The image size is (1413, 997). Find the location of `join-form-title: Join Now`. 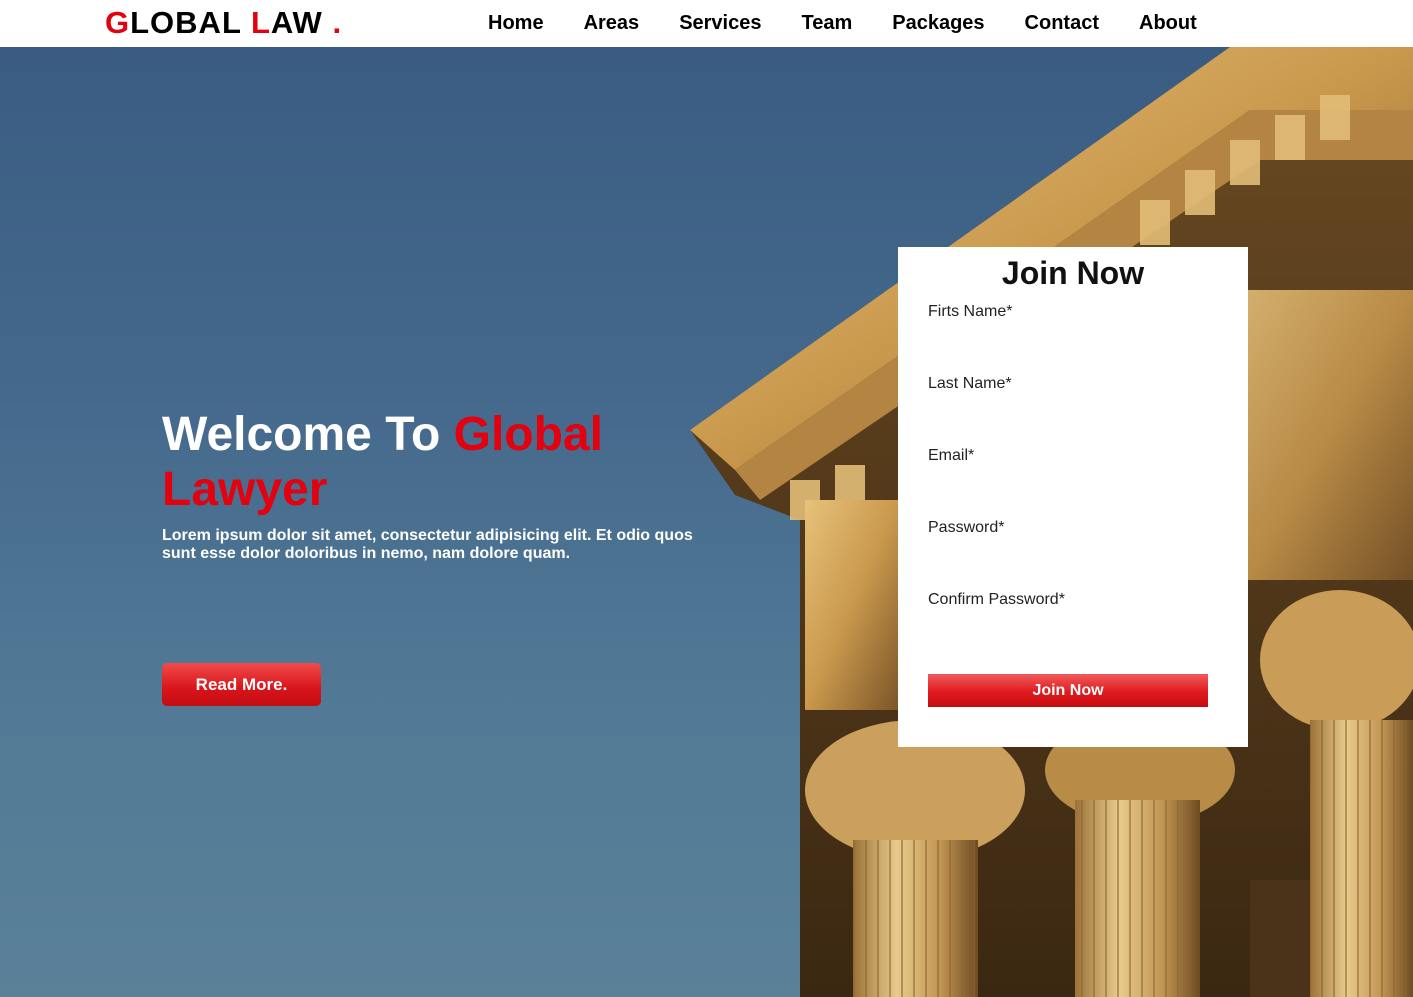

join-form-title: Join Now is located at coordinates (1073, 273).